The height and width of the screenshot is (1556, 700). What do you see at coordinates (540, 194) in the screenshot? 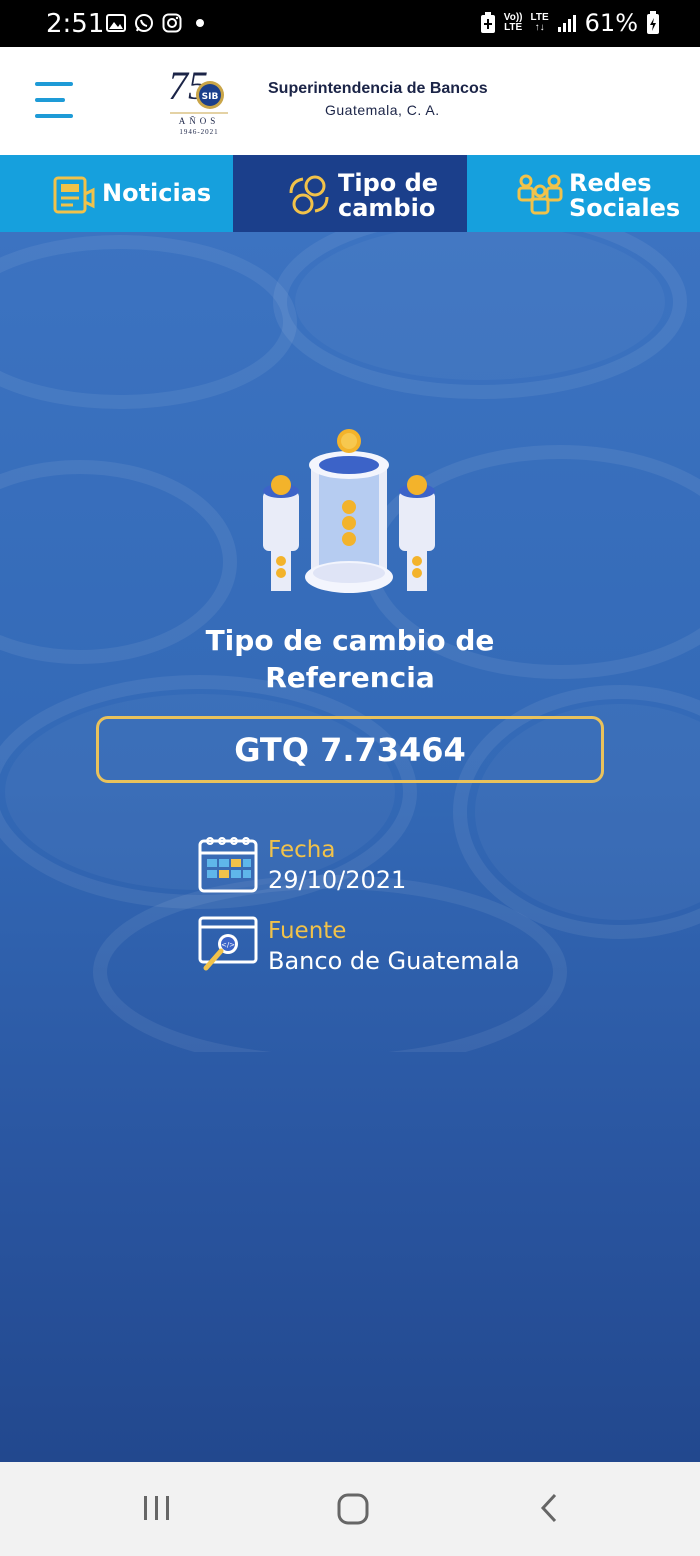
I see `people-icon` at bounding box center [540, 194].